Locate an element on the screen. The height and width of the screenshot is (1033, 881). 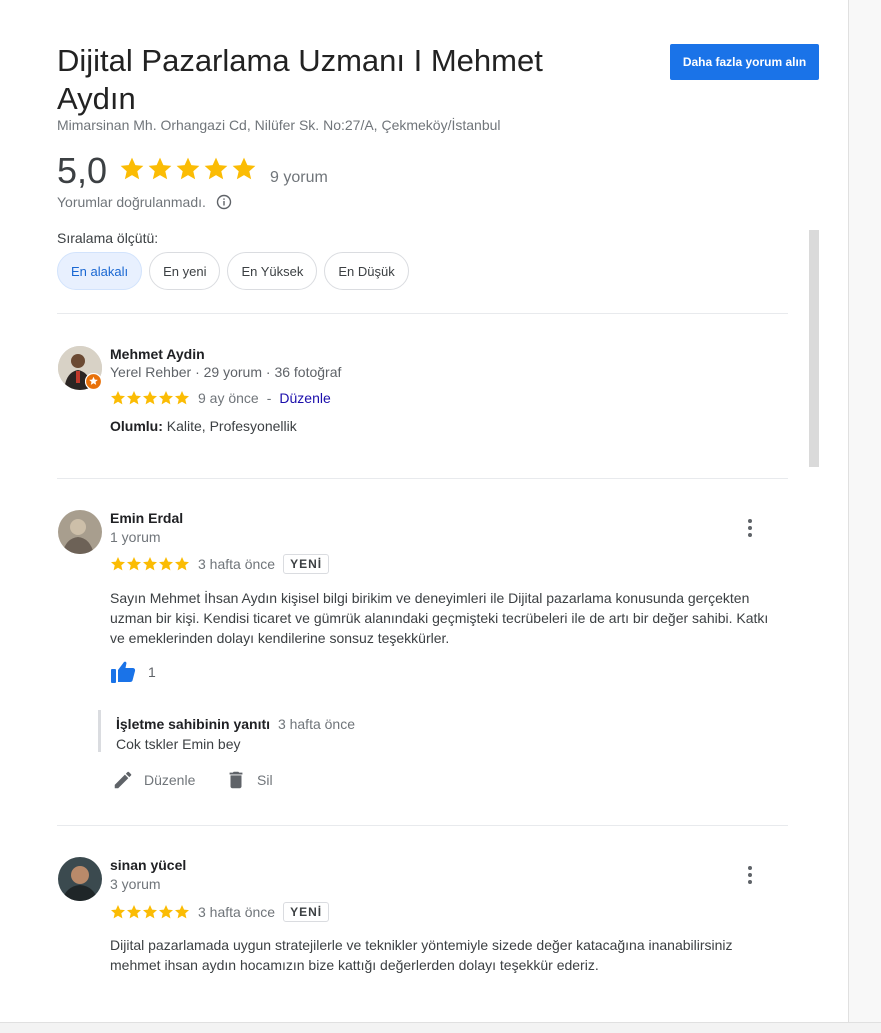
page-title: Dijital Pazarlama Uzmanı I Mehmet Aydın is located at coordinates (300, 79).